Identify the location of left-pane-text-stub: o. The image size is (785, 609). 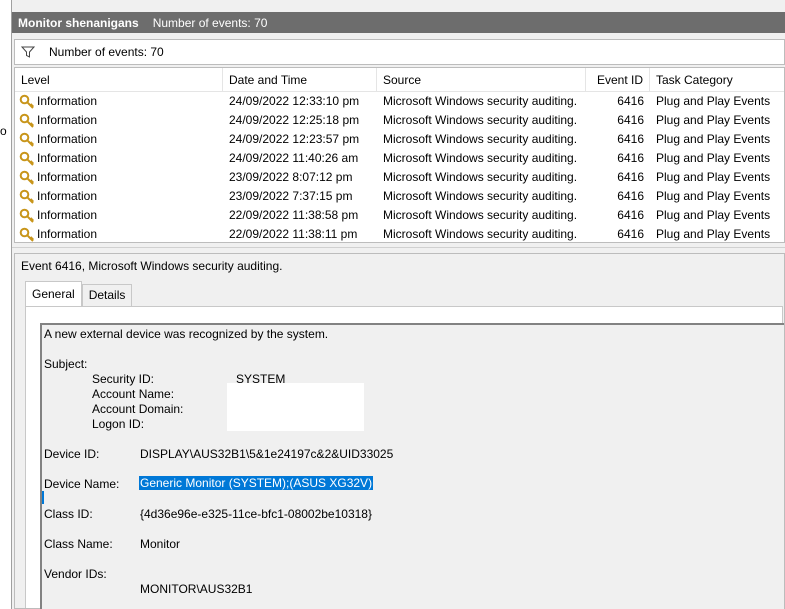
(3, 131).